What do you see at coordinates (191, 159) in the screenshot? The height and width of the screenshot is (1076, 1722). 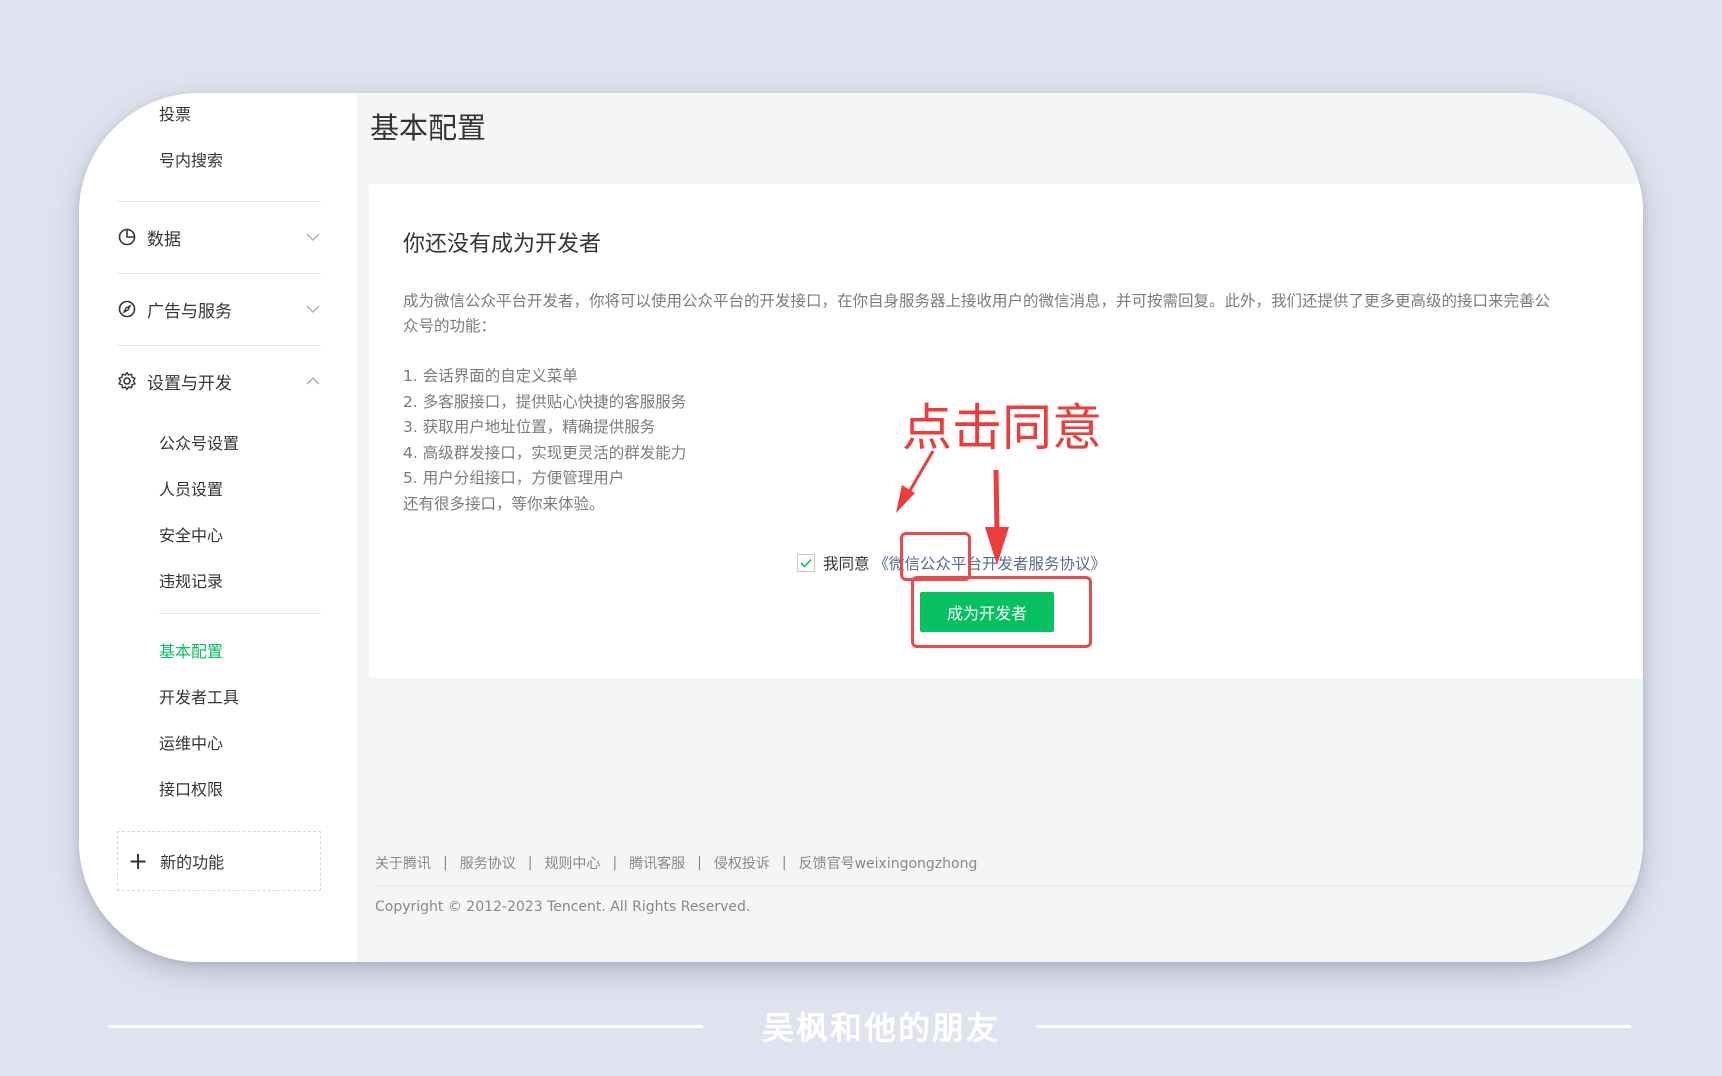 I see `sidebar-item-search: 号内搜索` at bounding box center [191, 159].